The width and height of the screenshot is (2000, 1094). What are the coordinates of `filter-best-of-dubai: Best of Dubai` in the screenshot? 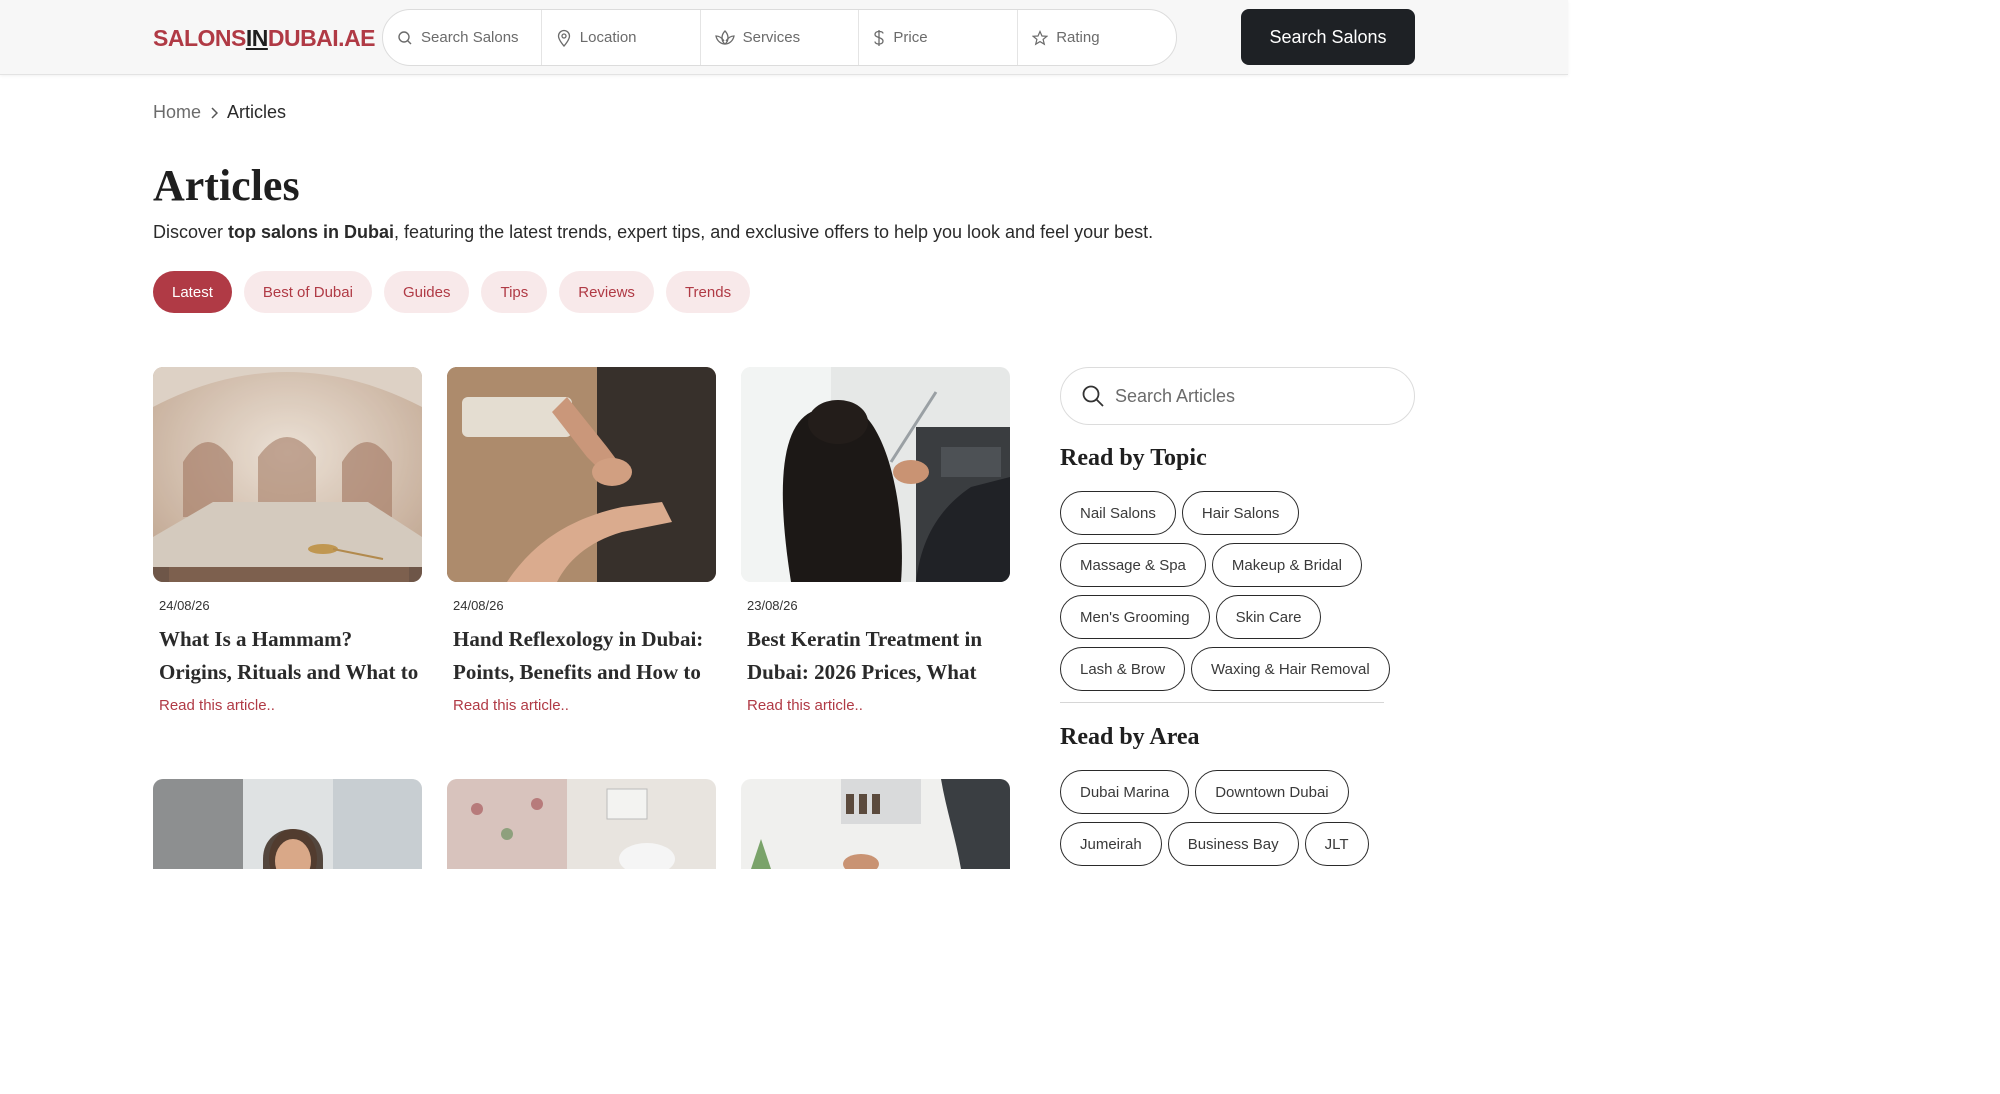 It's located at (307, 292).